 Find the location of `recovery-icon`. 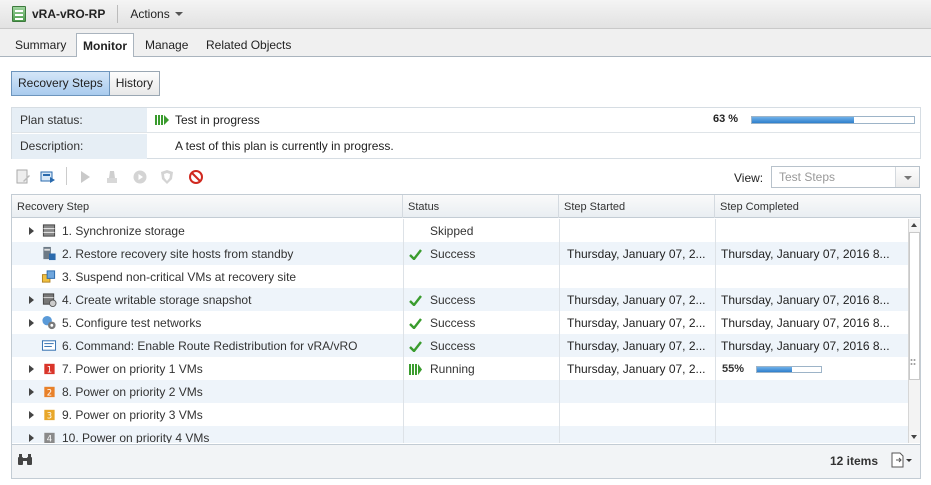

recovery-icon is located at coordinates (85, 177).